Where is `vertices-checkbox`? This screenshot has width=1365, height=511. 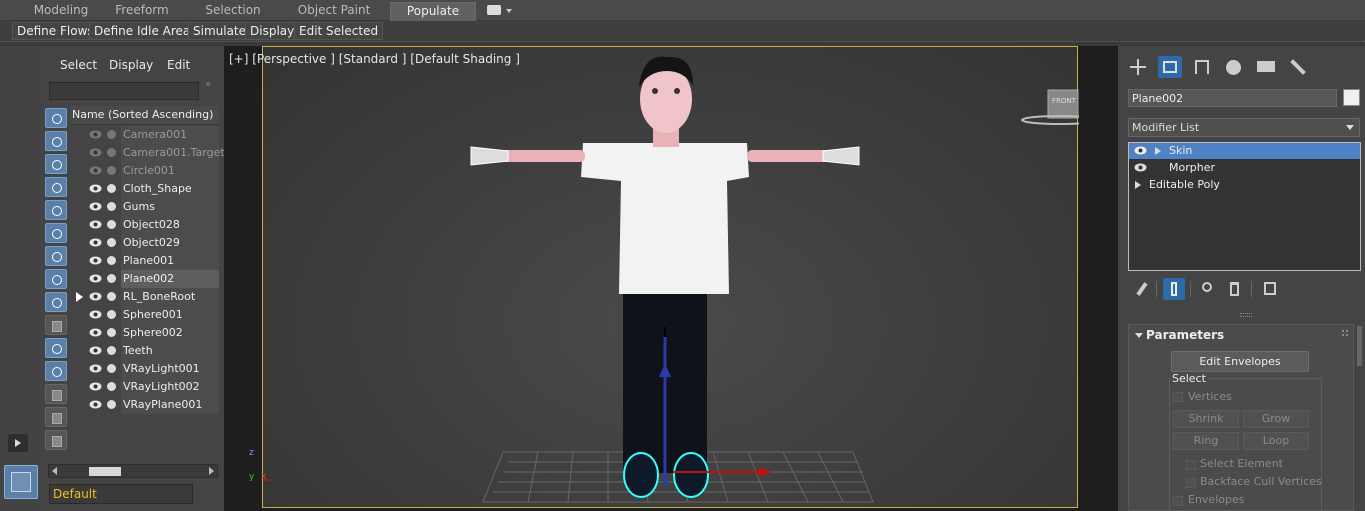 vertices-checkbox is located at coordinates (1178, 397).